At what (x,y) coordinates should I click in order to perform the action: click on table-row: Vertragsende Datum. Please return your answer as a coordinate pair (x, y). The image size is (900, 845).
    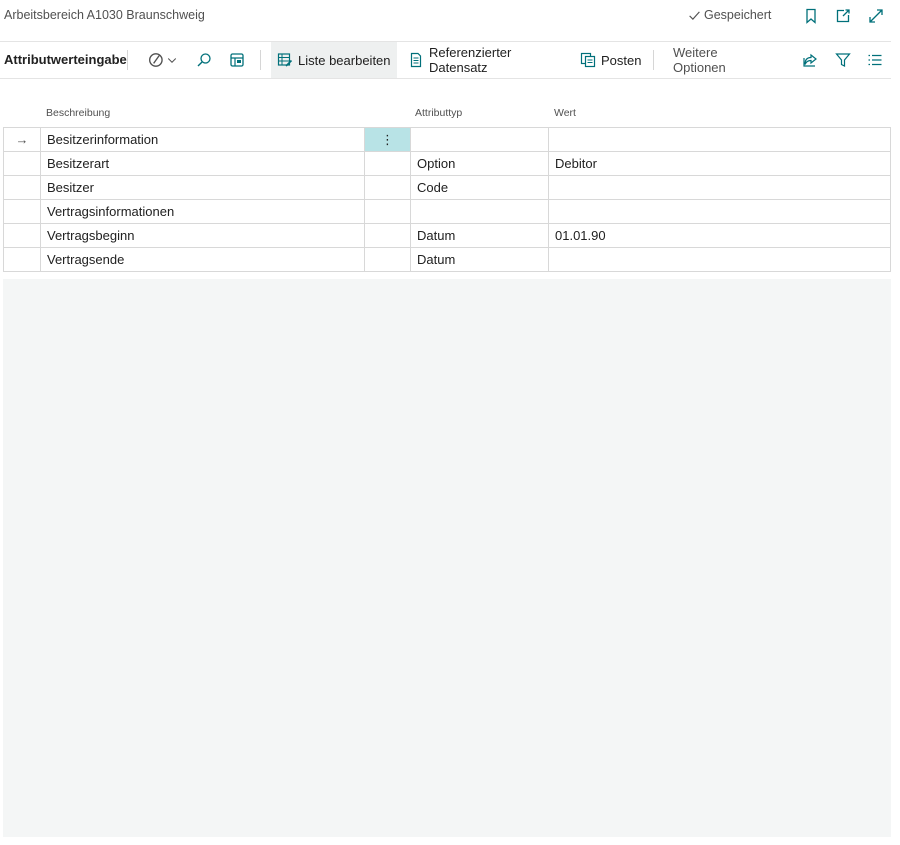
    Looking at the image, I should click on (447, 259).